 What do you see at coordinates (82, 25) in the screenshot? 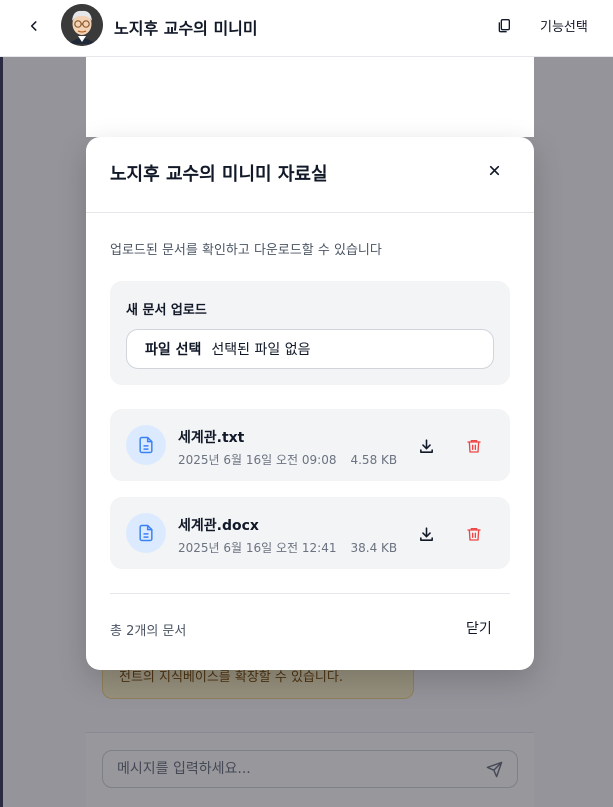
I see `avatar` at bounding box center [82, 25].